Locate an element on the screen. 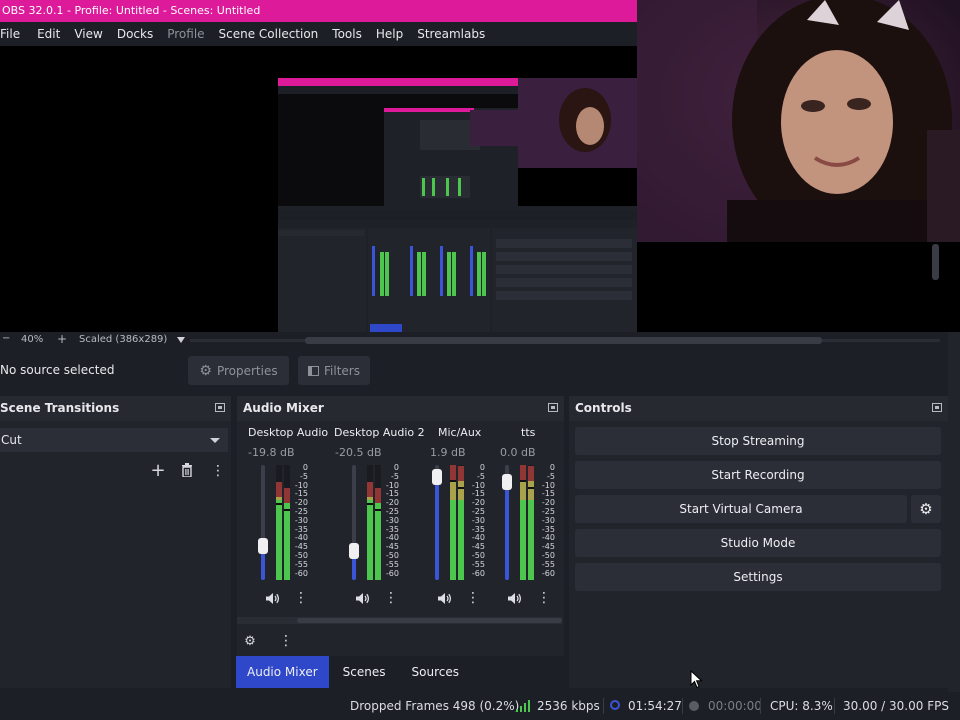  preview-background is located at coordinates (798, 287).